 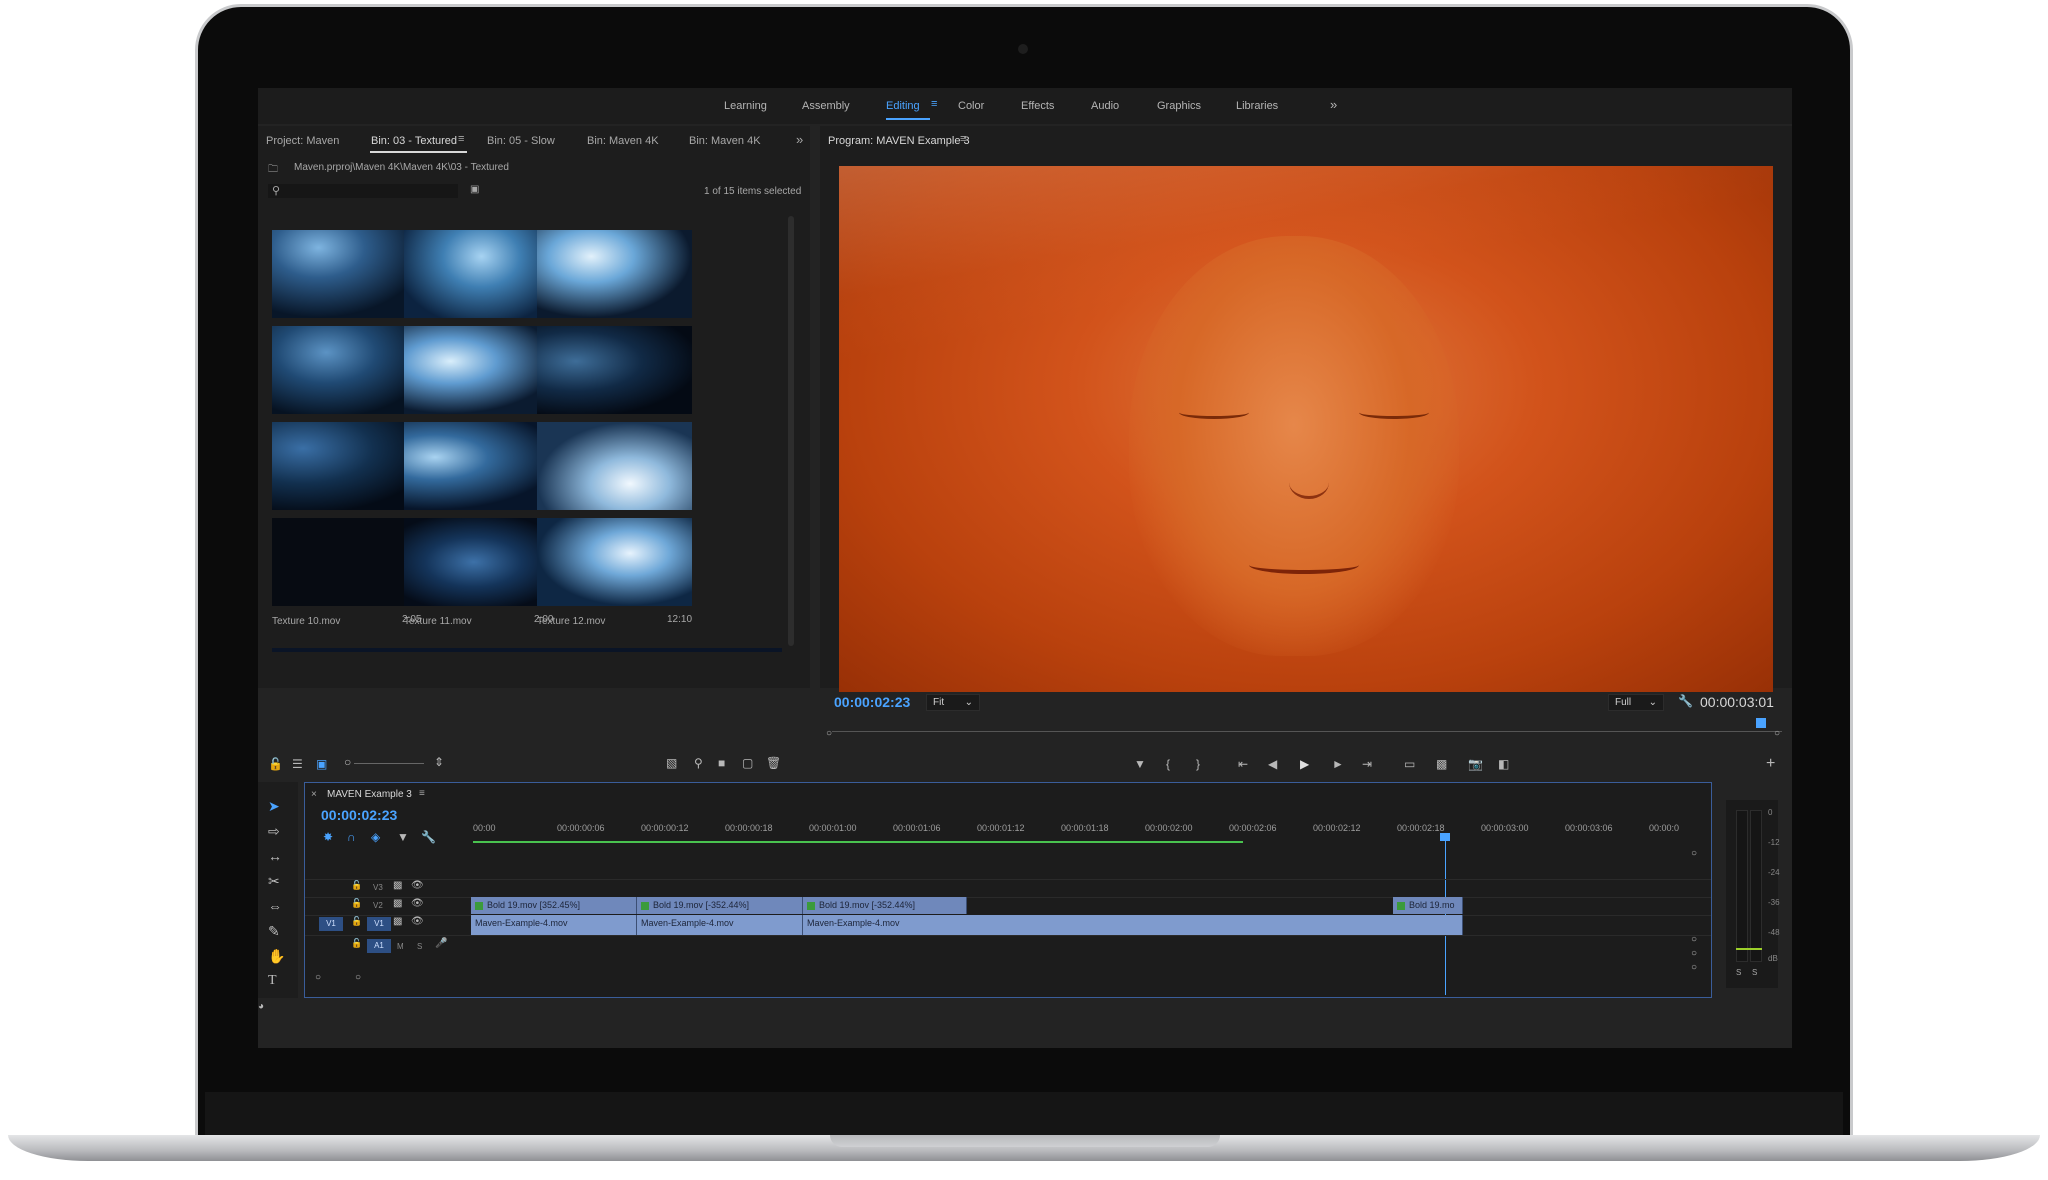 What do you see at coordinates (747, 763) in the screenshot?
I see `new-item-icon: ▢` at bounding box center [747, 763].